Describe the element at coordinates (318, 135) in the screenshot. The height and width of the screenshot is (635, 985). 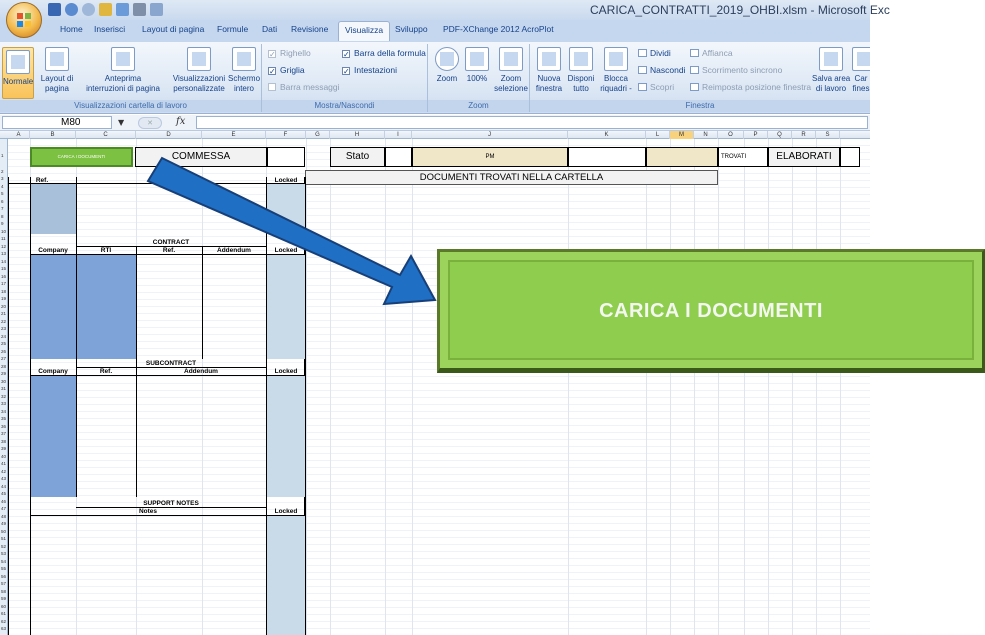
I see `column-header-g: G` at that location.